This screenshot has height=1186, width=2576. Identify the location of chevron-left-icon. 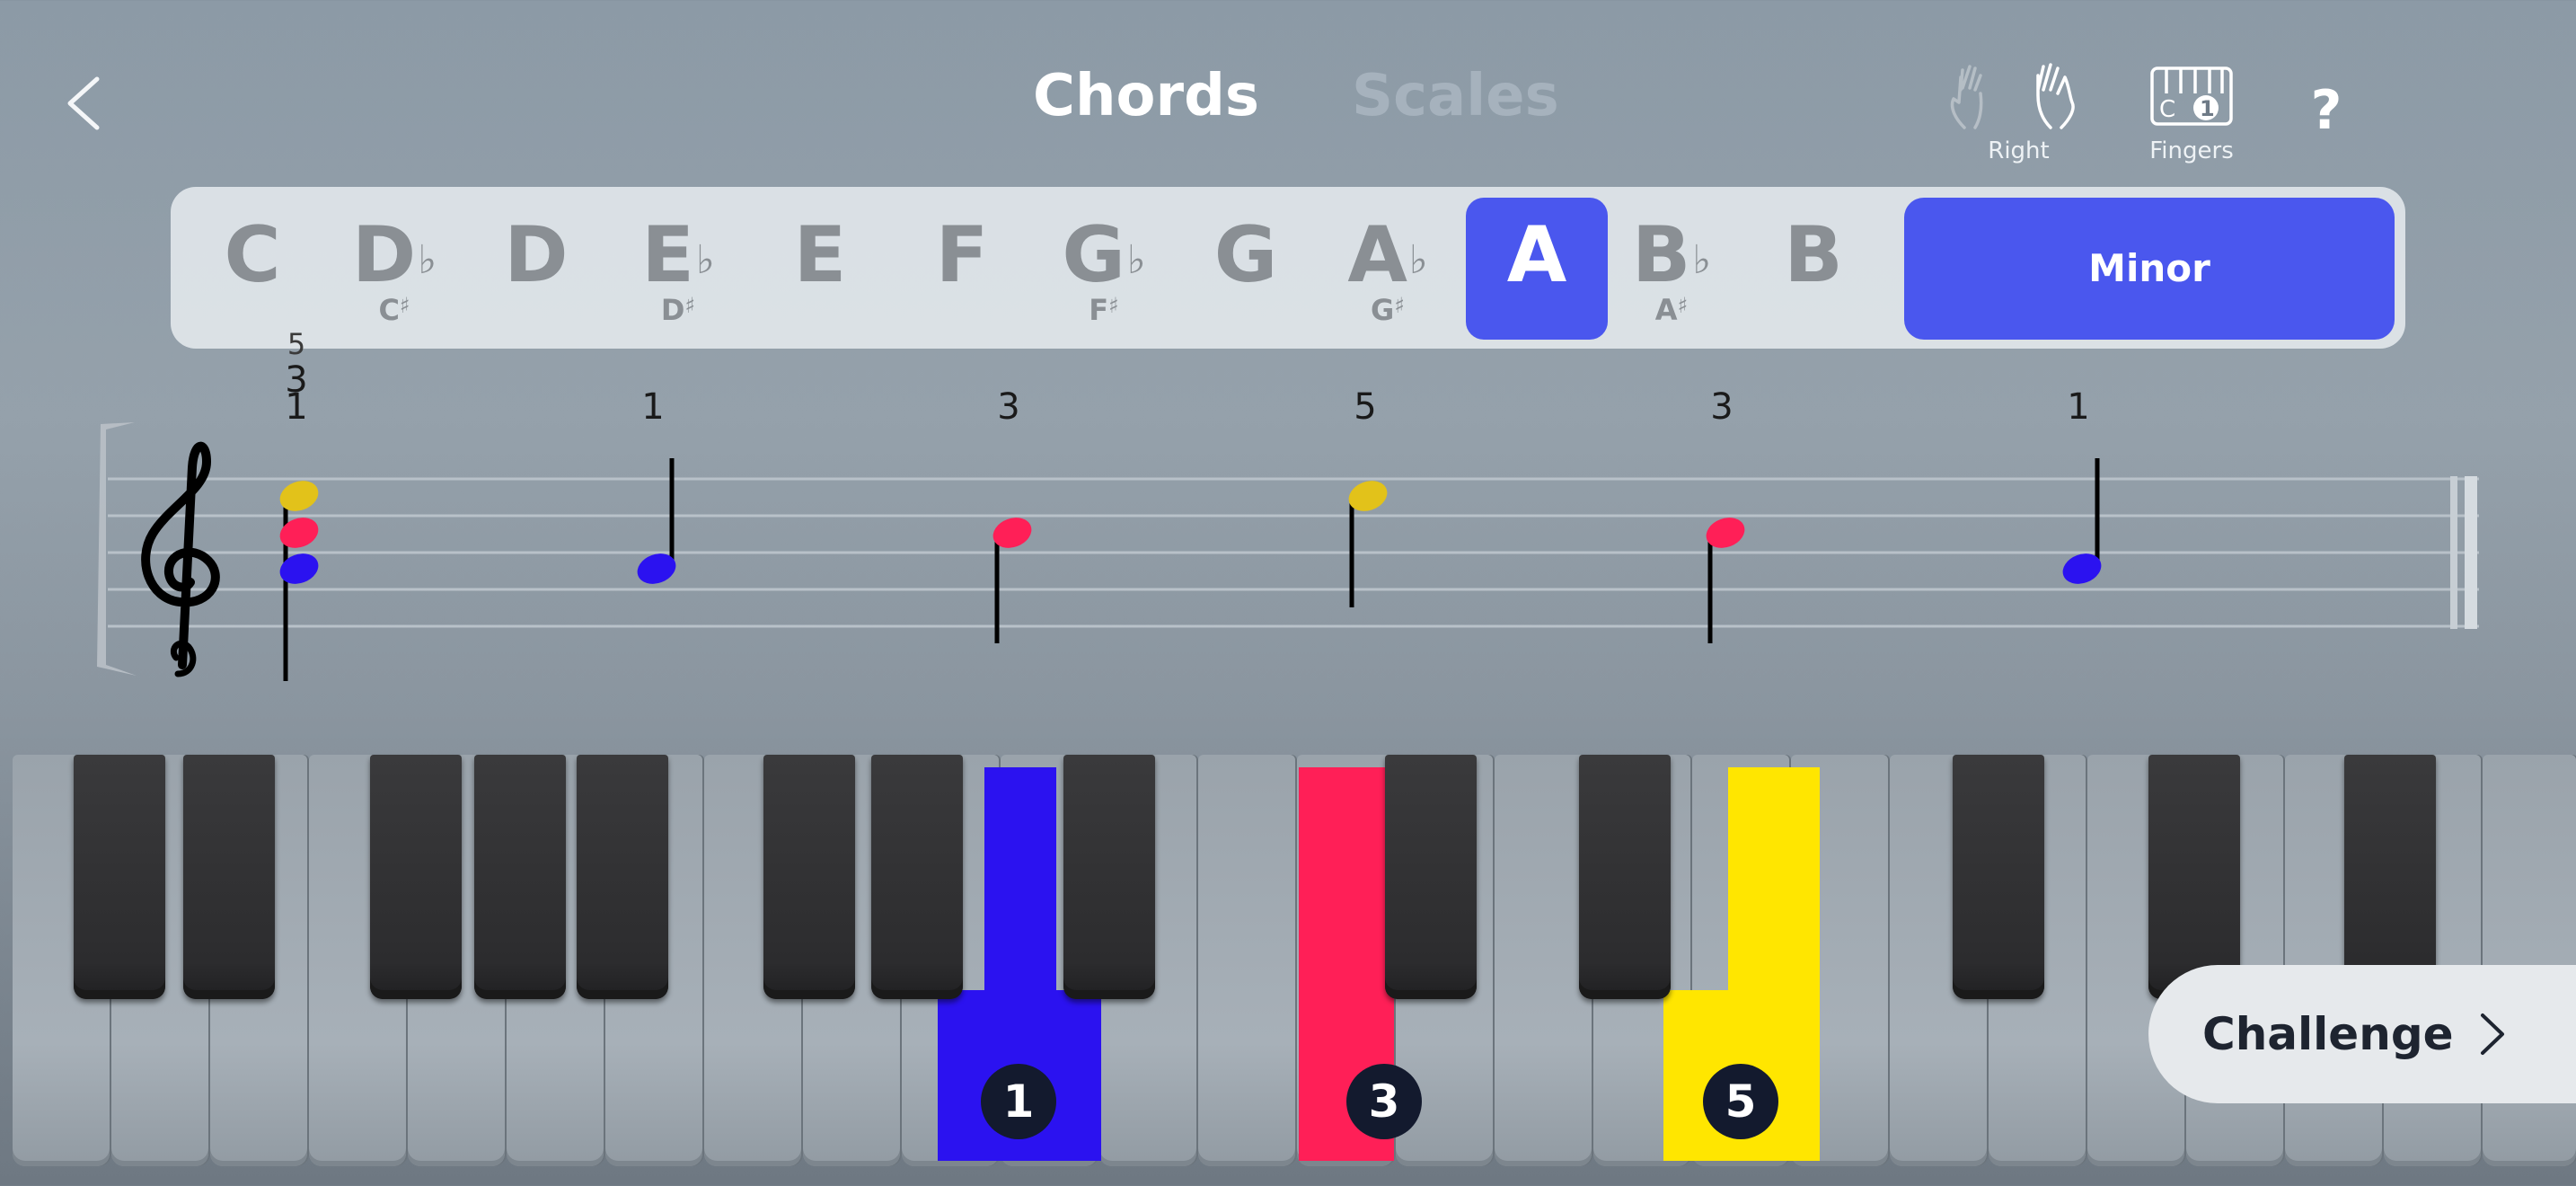
(83, 103).